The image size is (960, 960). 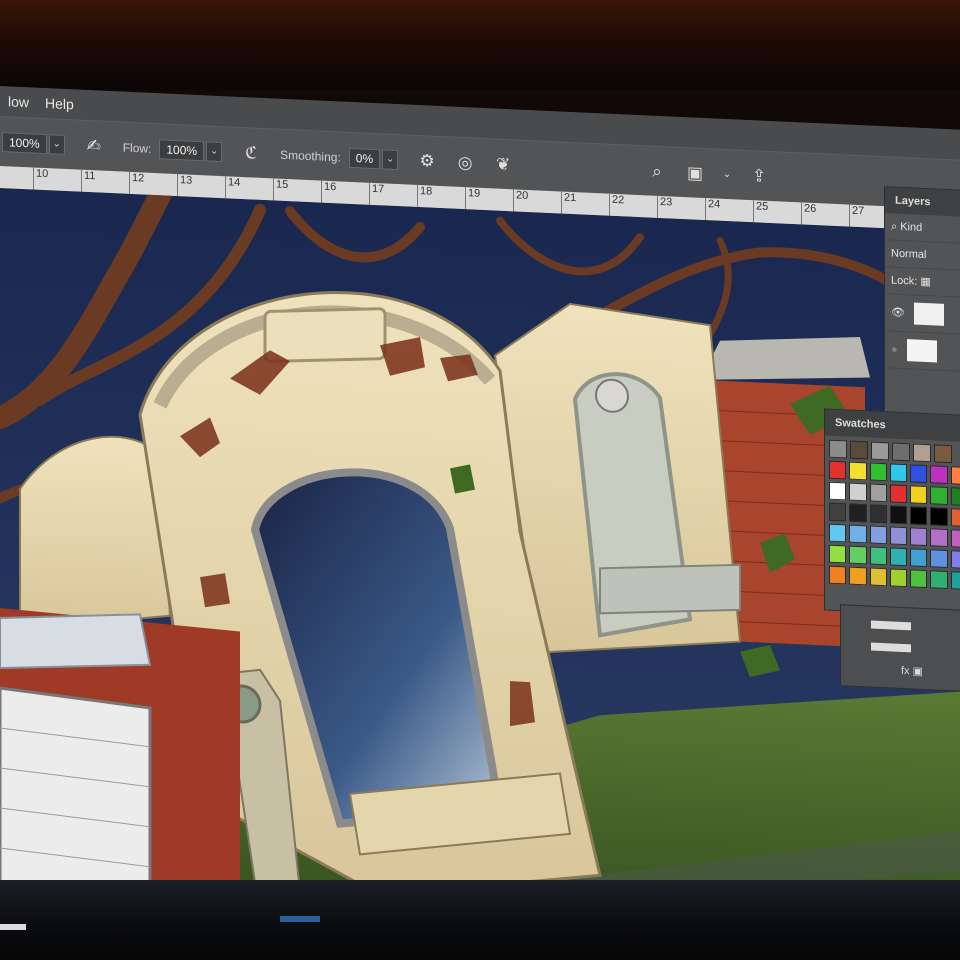 I want to click on ruler-tick: 17, so click(x=378, y=189).